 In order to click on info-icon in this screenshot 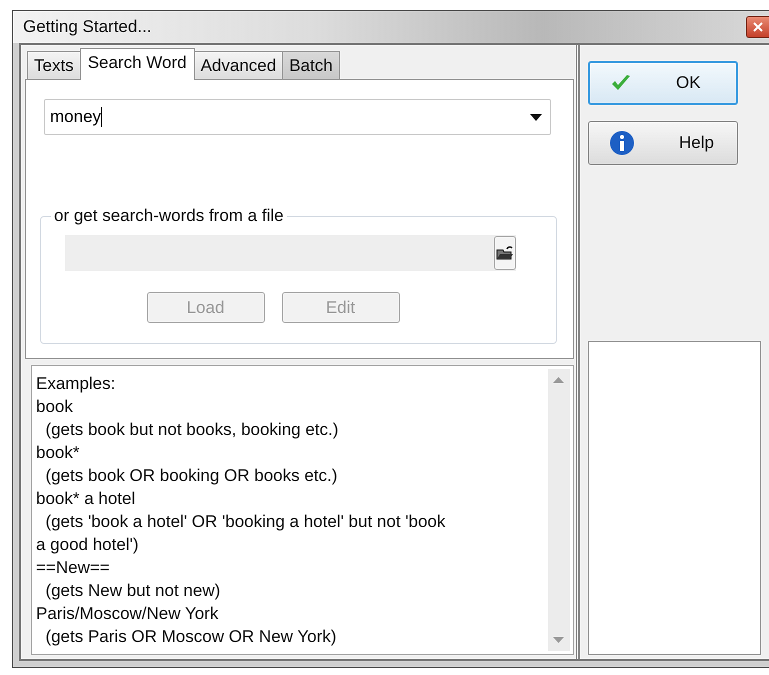, I will do `click(622, 143)`.